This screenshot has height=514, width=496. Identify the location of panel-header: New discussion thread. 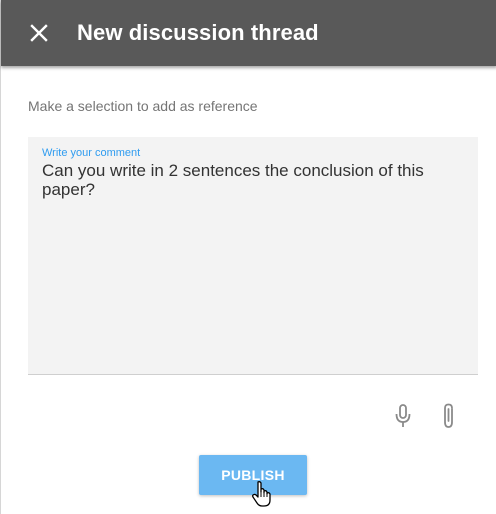
(248, 33).